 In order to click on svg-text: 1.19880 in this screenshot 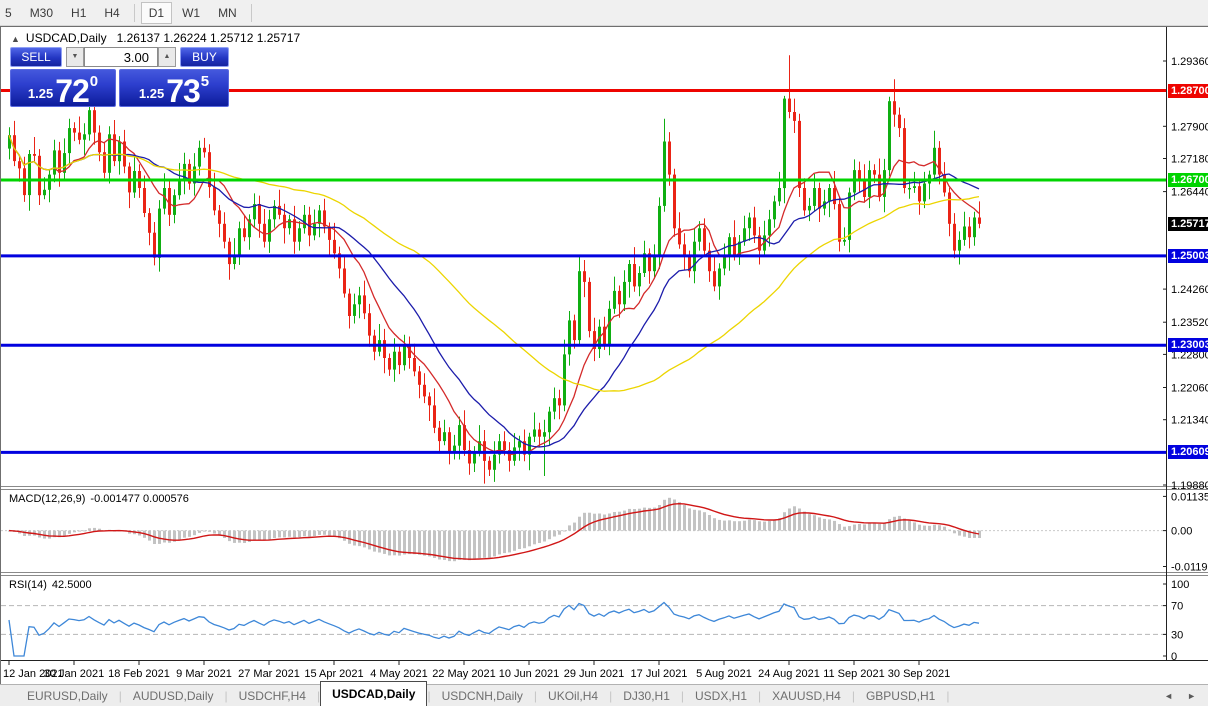, I will do `click(1189, 486)`.